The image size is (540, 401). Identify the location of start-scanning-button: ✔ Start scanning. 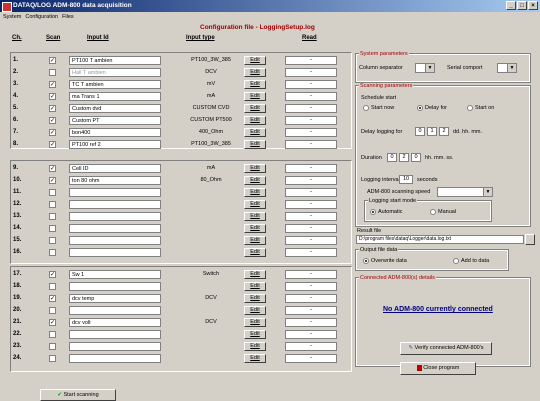
(78, 395).